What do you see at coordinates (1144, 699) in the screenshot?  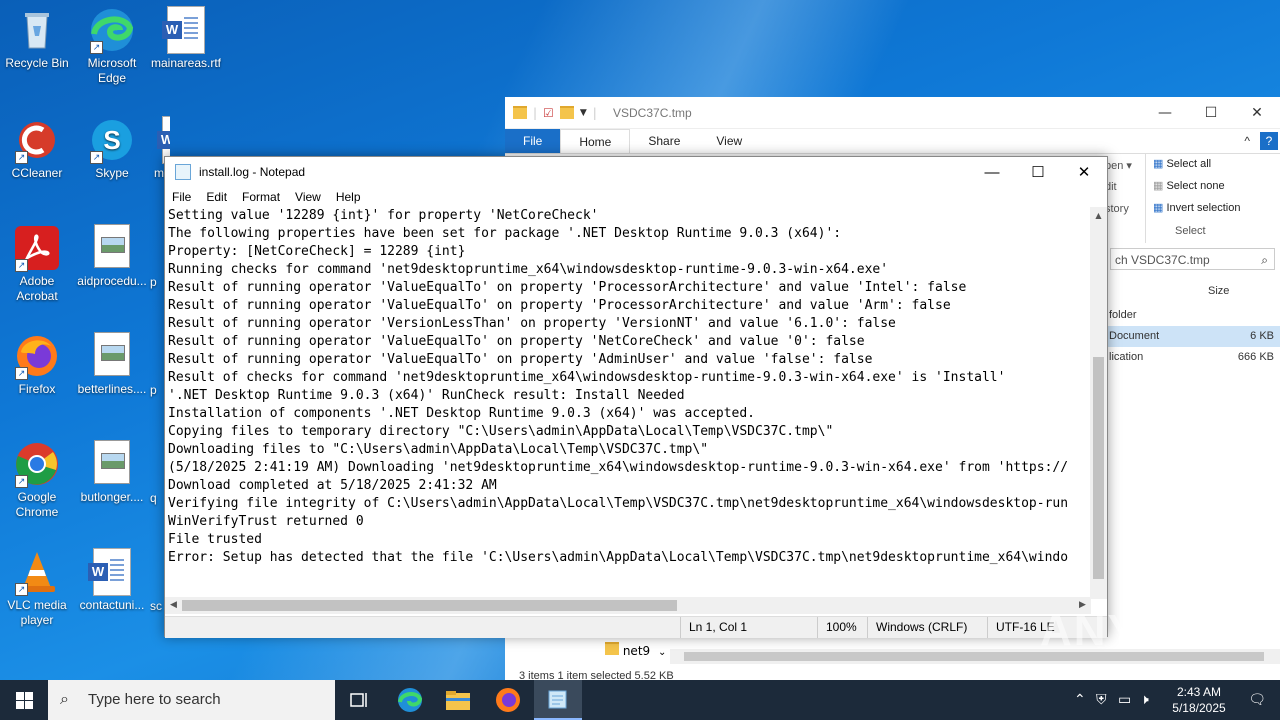 I see `volume-icon: 🕨` at bounding box center [1144, 699].